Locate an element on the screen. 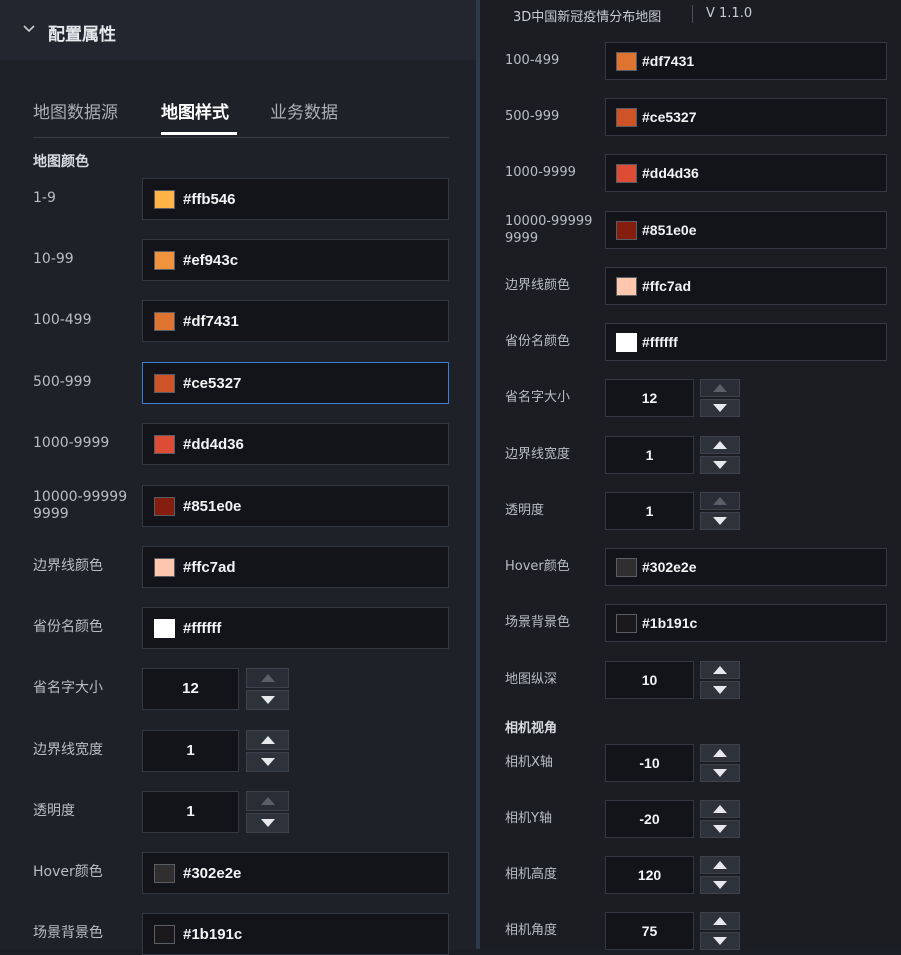 The width and height of the screenshot is (901, 955). config-panel-header: 配置属性 is located at coordinates (238, 30).